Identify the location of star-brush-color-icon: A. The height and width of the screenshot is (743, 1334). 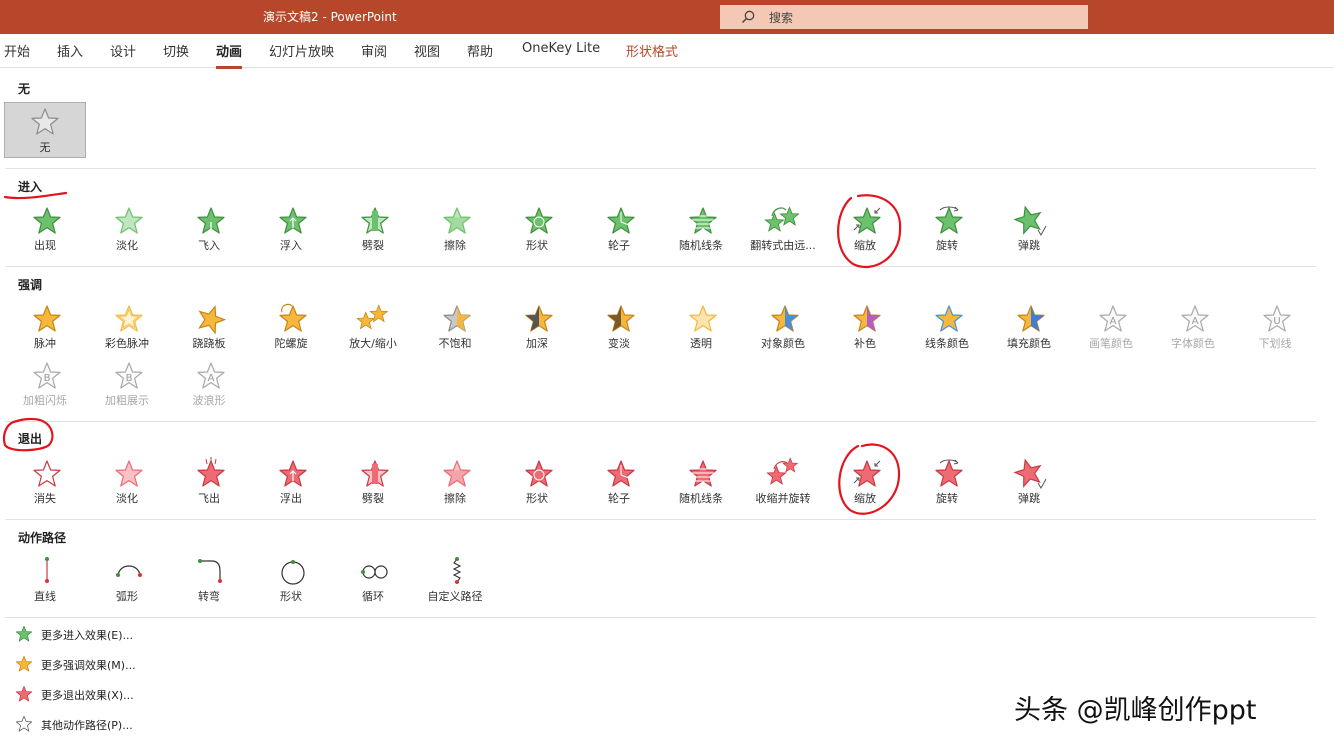
(1113, 318).